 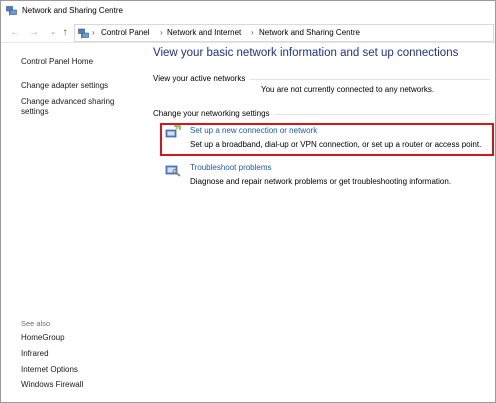 What do you see at coordinates (327, 139) in the screenshot?
I see `highlight-box` at bounding box center [327, 139].